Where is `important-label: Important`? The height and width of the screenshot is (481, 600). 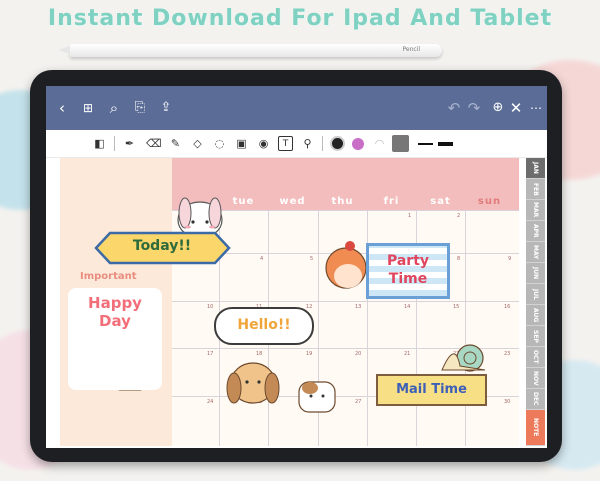
important-label: Important is located at coordinates (108, 276).